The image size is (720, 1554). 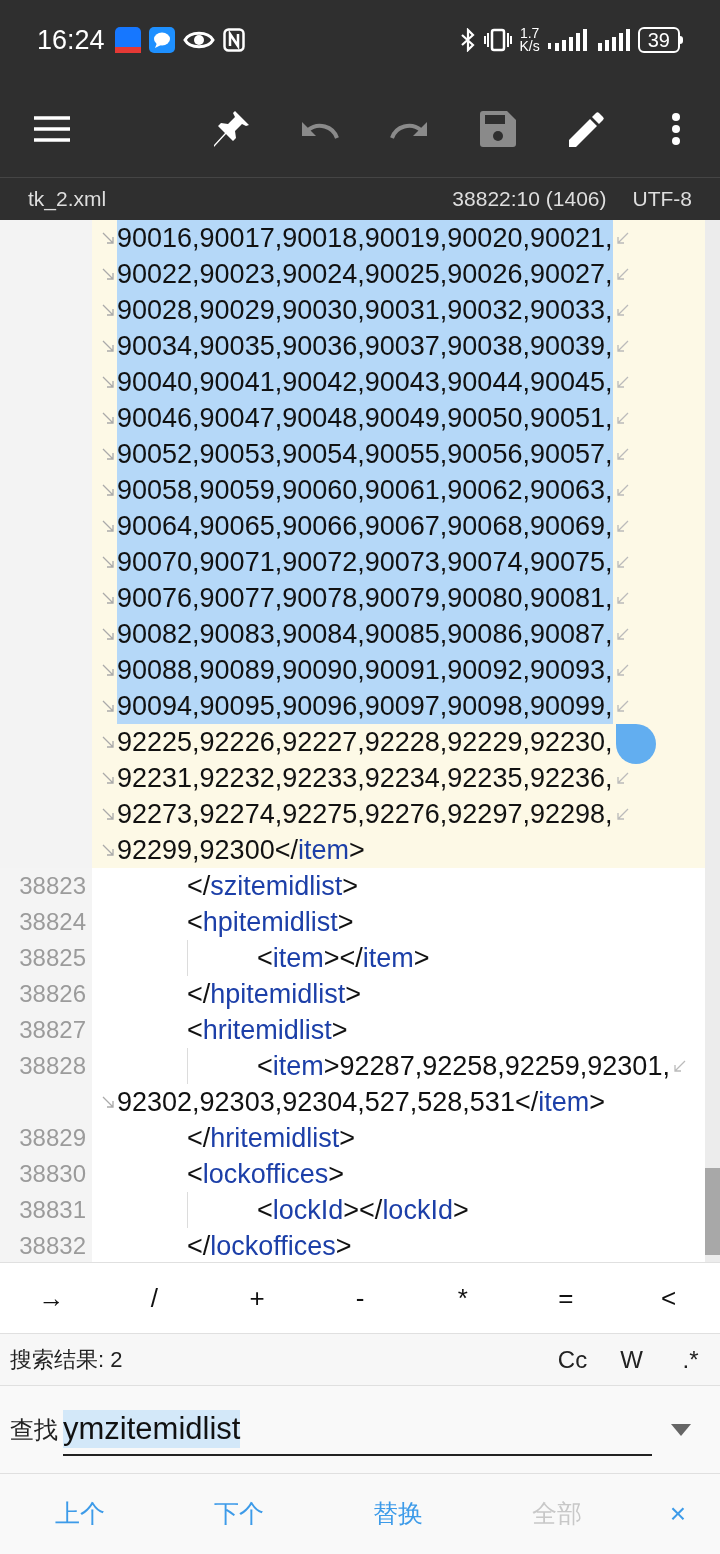 I want to click on line-number: 38831, so click(x=52, y=1210).